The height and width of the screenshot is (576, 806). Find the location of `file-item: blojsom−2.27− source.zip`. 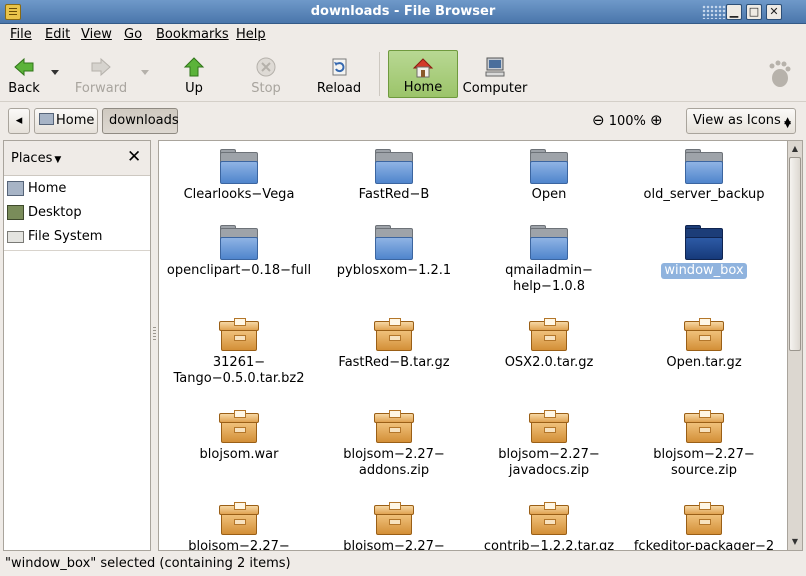

file-item: blojsom−2.27− source.zip is located at coordinates (704, 444).